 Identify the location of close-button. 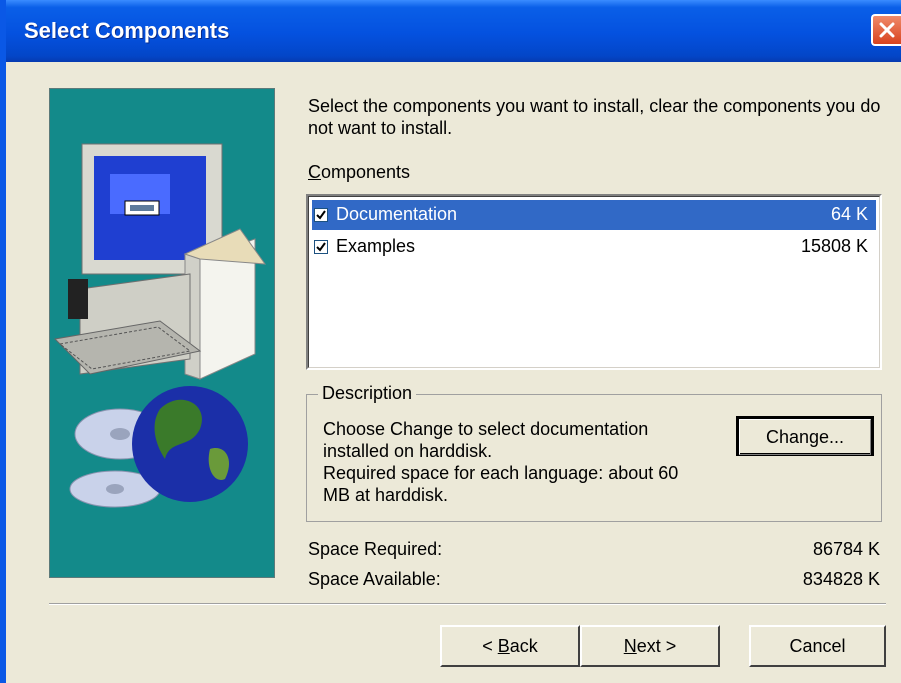
(886, 30).